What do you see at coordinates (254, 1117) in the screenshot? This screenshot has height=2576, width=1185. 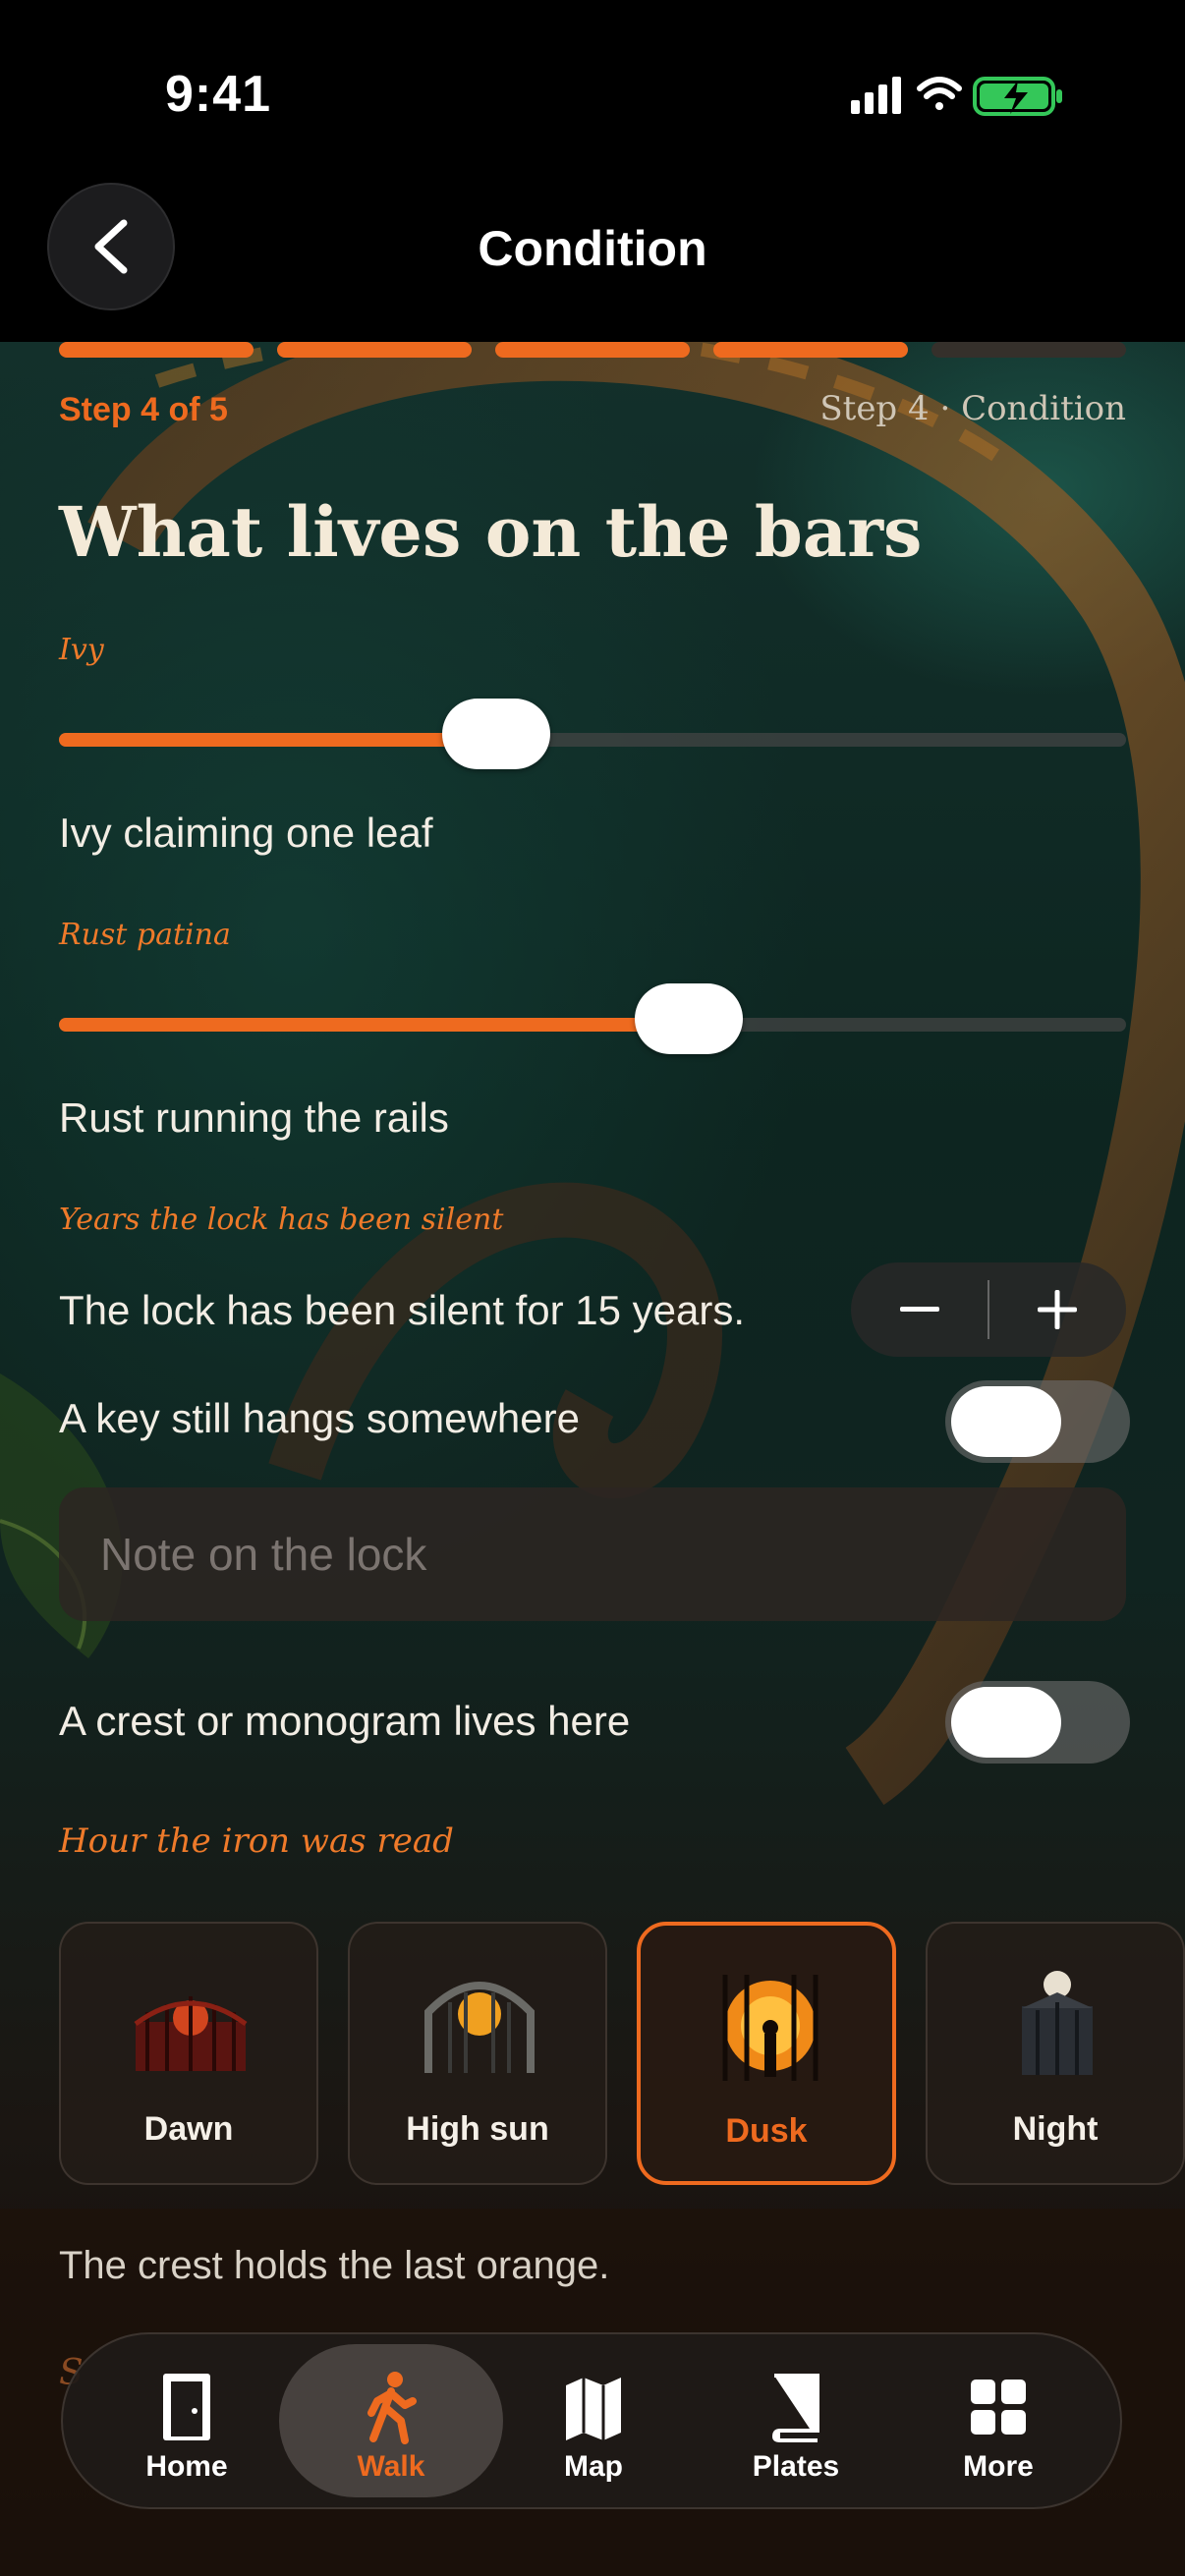 I see `rust-caption: Rust running the rails` at bounding box center [254, 1117].